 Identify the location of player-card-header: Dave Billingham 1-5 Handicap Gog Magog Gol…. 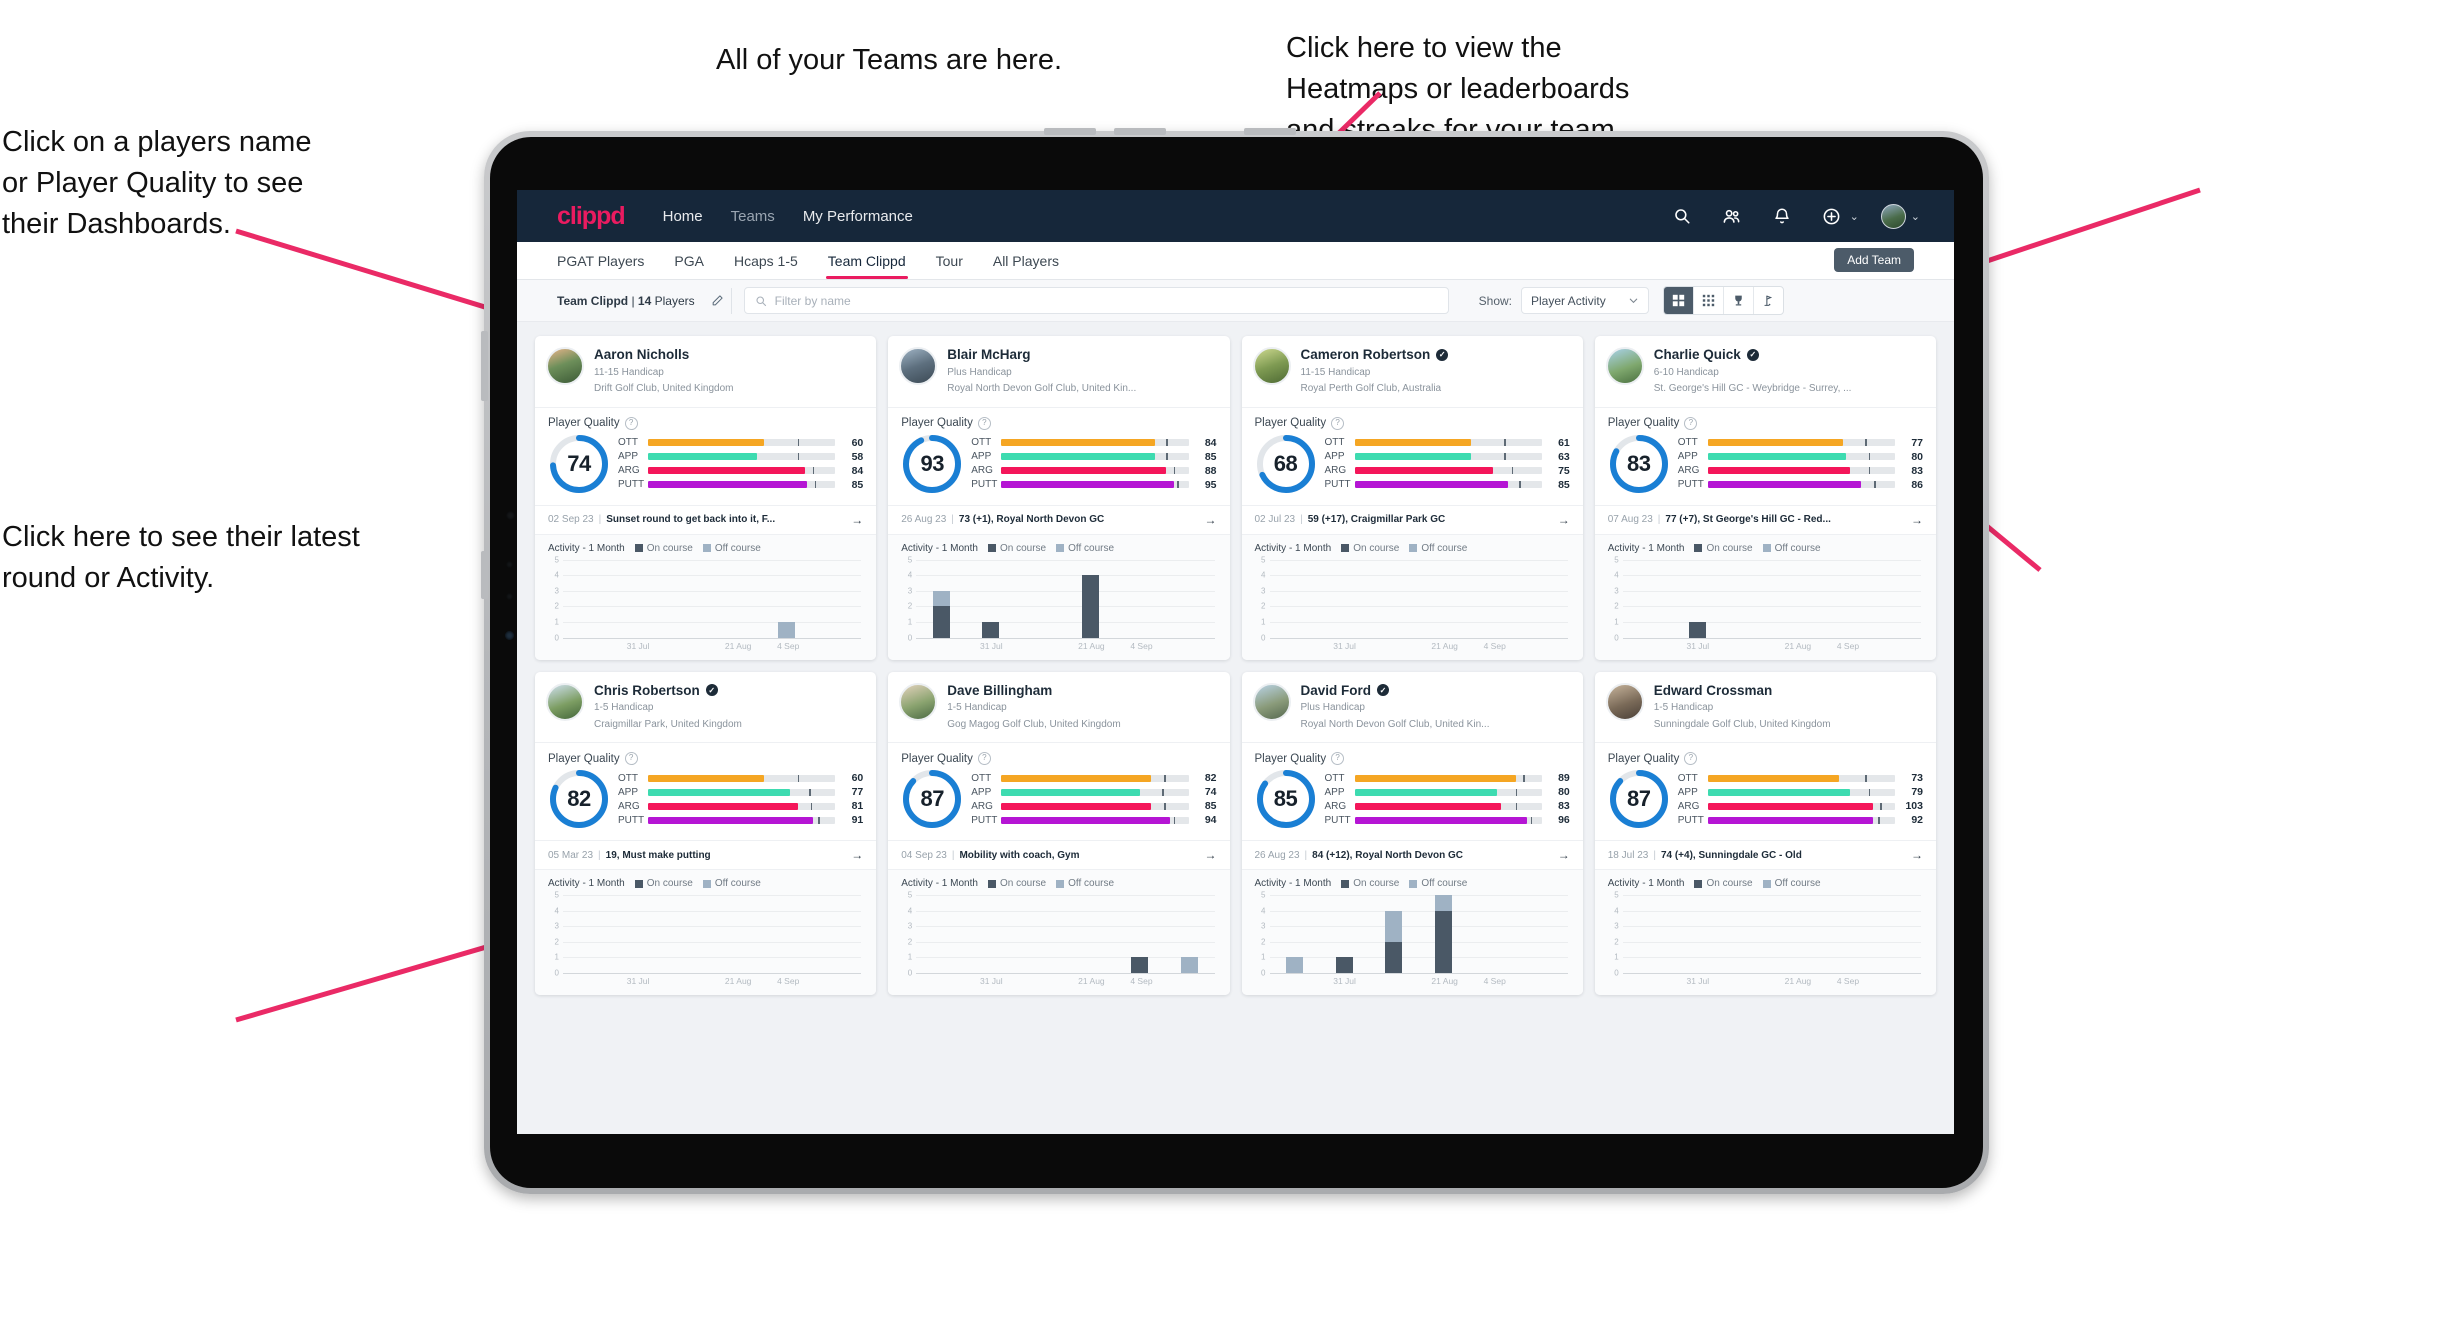
(1058, 707).